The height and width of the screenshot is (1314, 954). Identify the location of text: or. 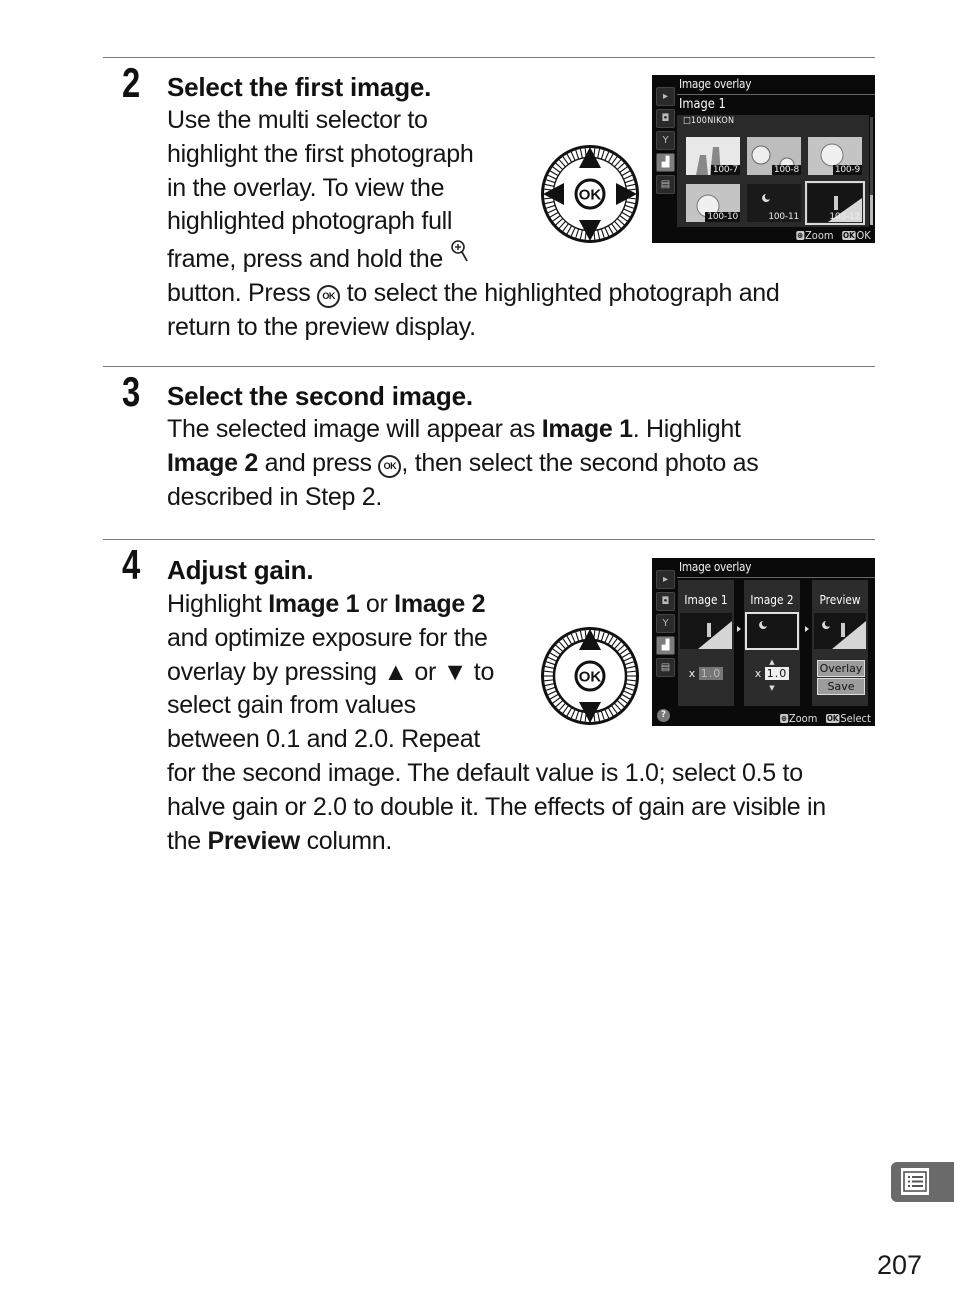
(425, 671).